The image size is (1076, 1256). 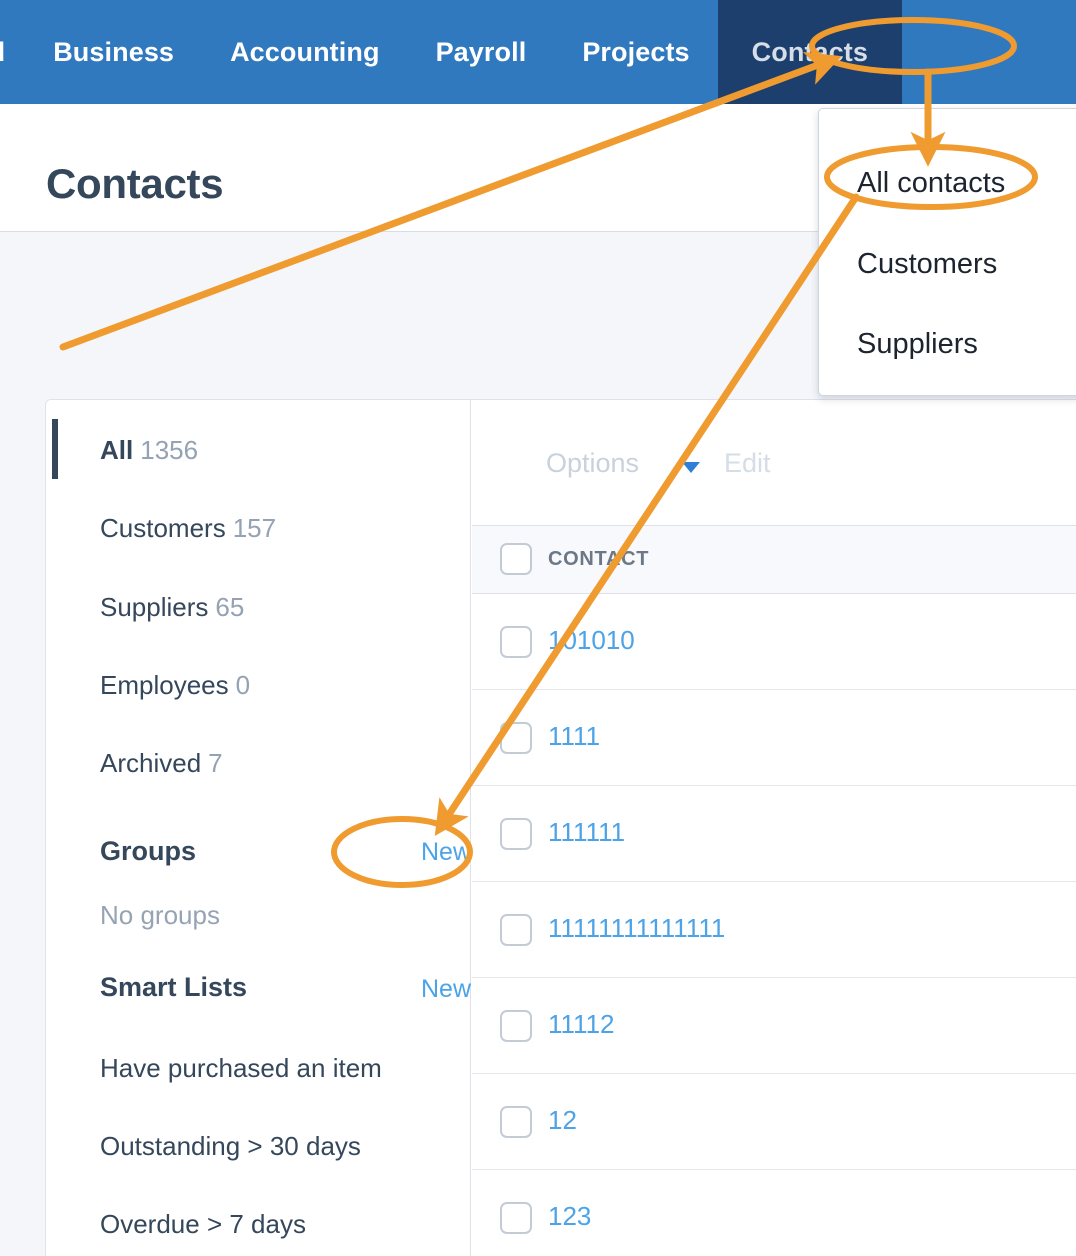 What do you see at coordinates (2, 52) in the screenshot?
I see `nav-item-label: rd` at bounding box center [2, 52].